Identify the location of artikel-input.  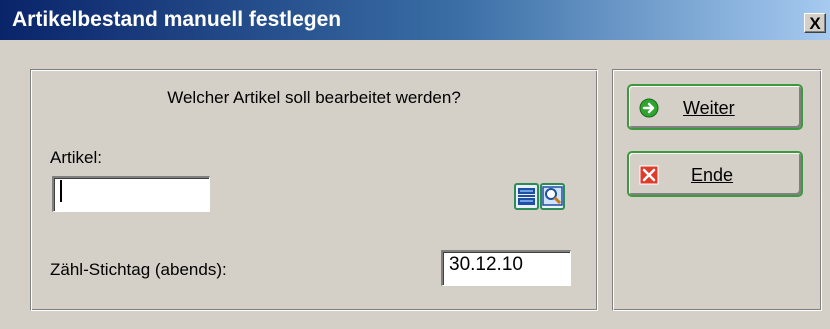
(131, 194).